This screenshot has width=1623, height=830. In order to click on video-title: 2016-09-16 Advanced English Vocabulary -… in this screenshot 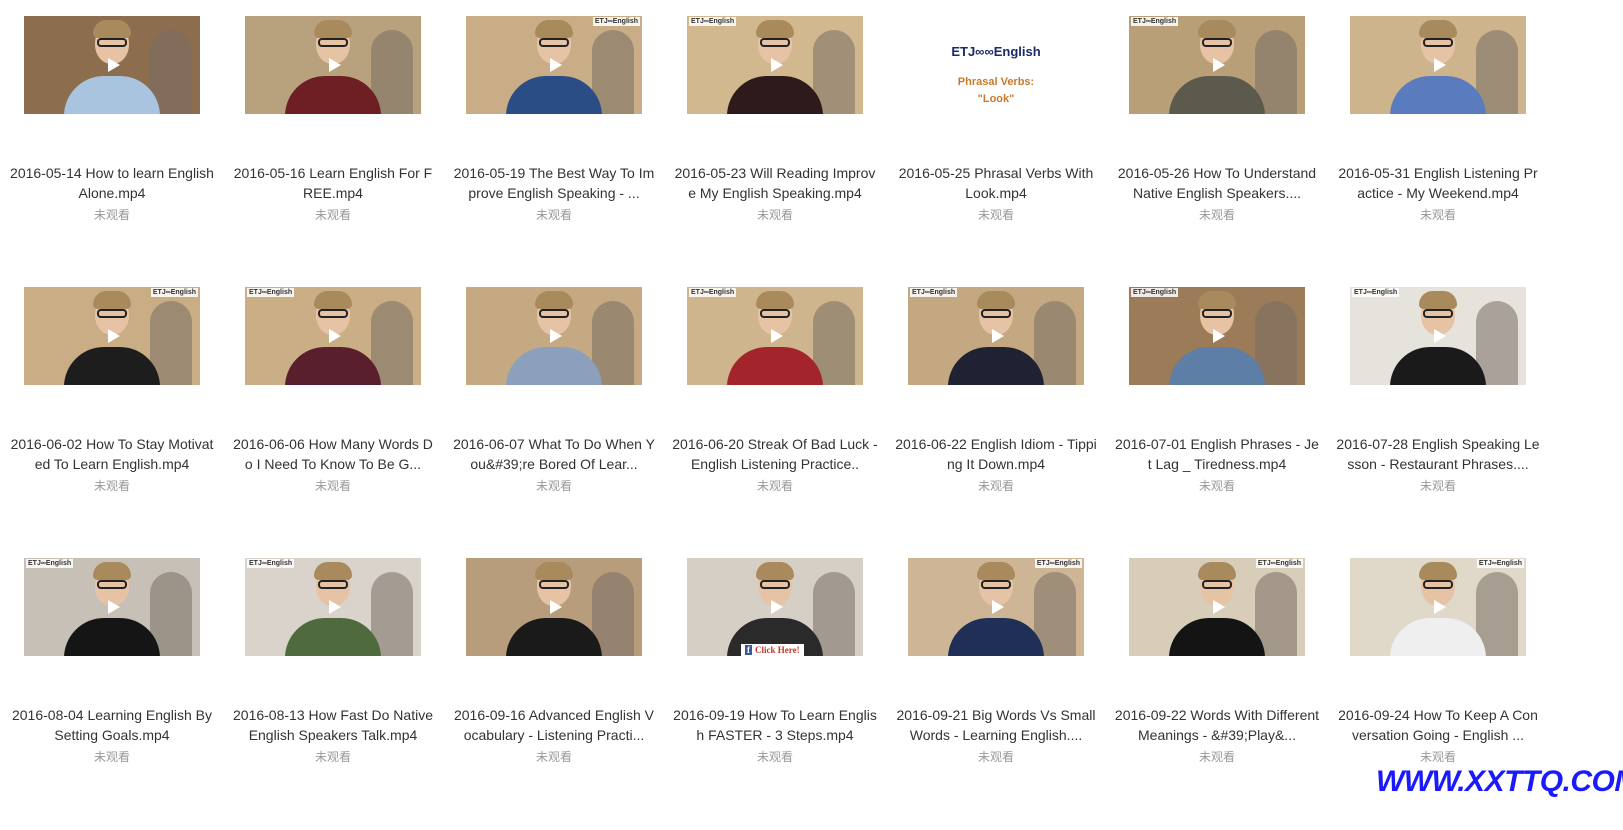, I will do `click(554, 725)`.